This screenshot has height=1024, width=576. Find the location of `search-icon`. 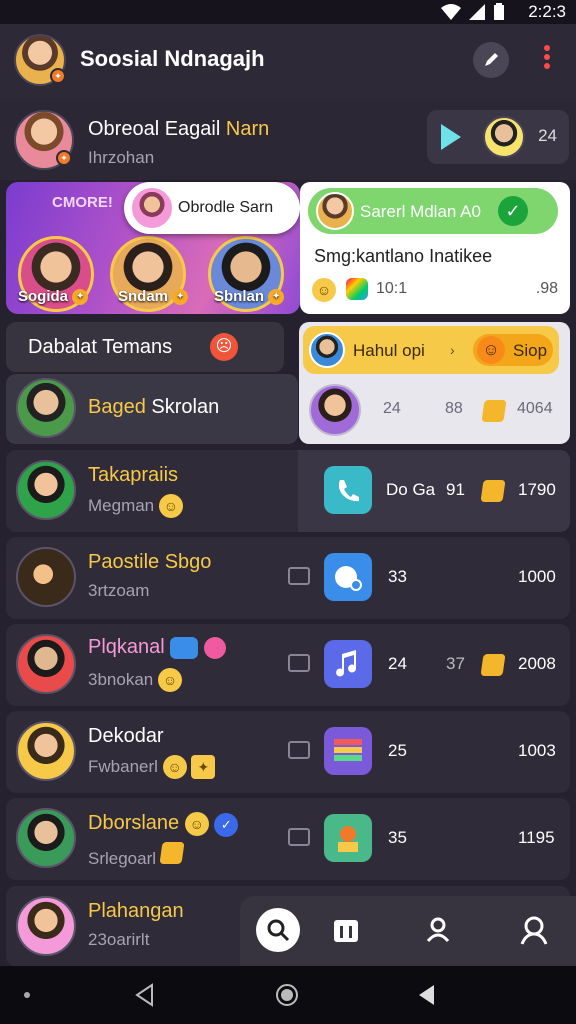

search-icon is located at coordinates (278, 930).